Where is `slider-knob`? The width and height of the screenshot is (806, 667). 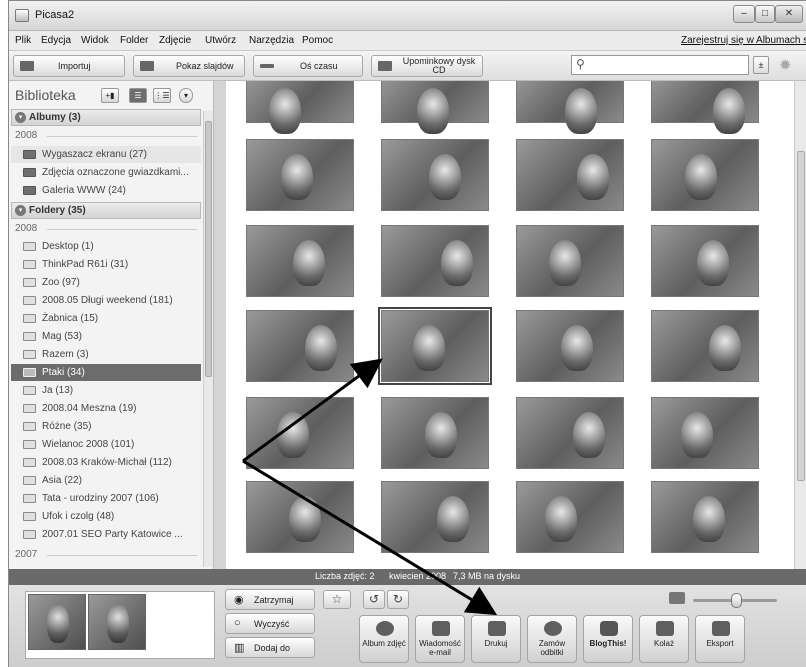 slider-knob is located at coordinates (736, 600).